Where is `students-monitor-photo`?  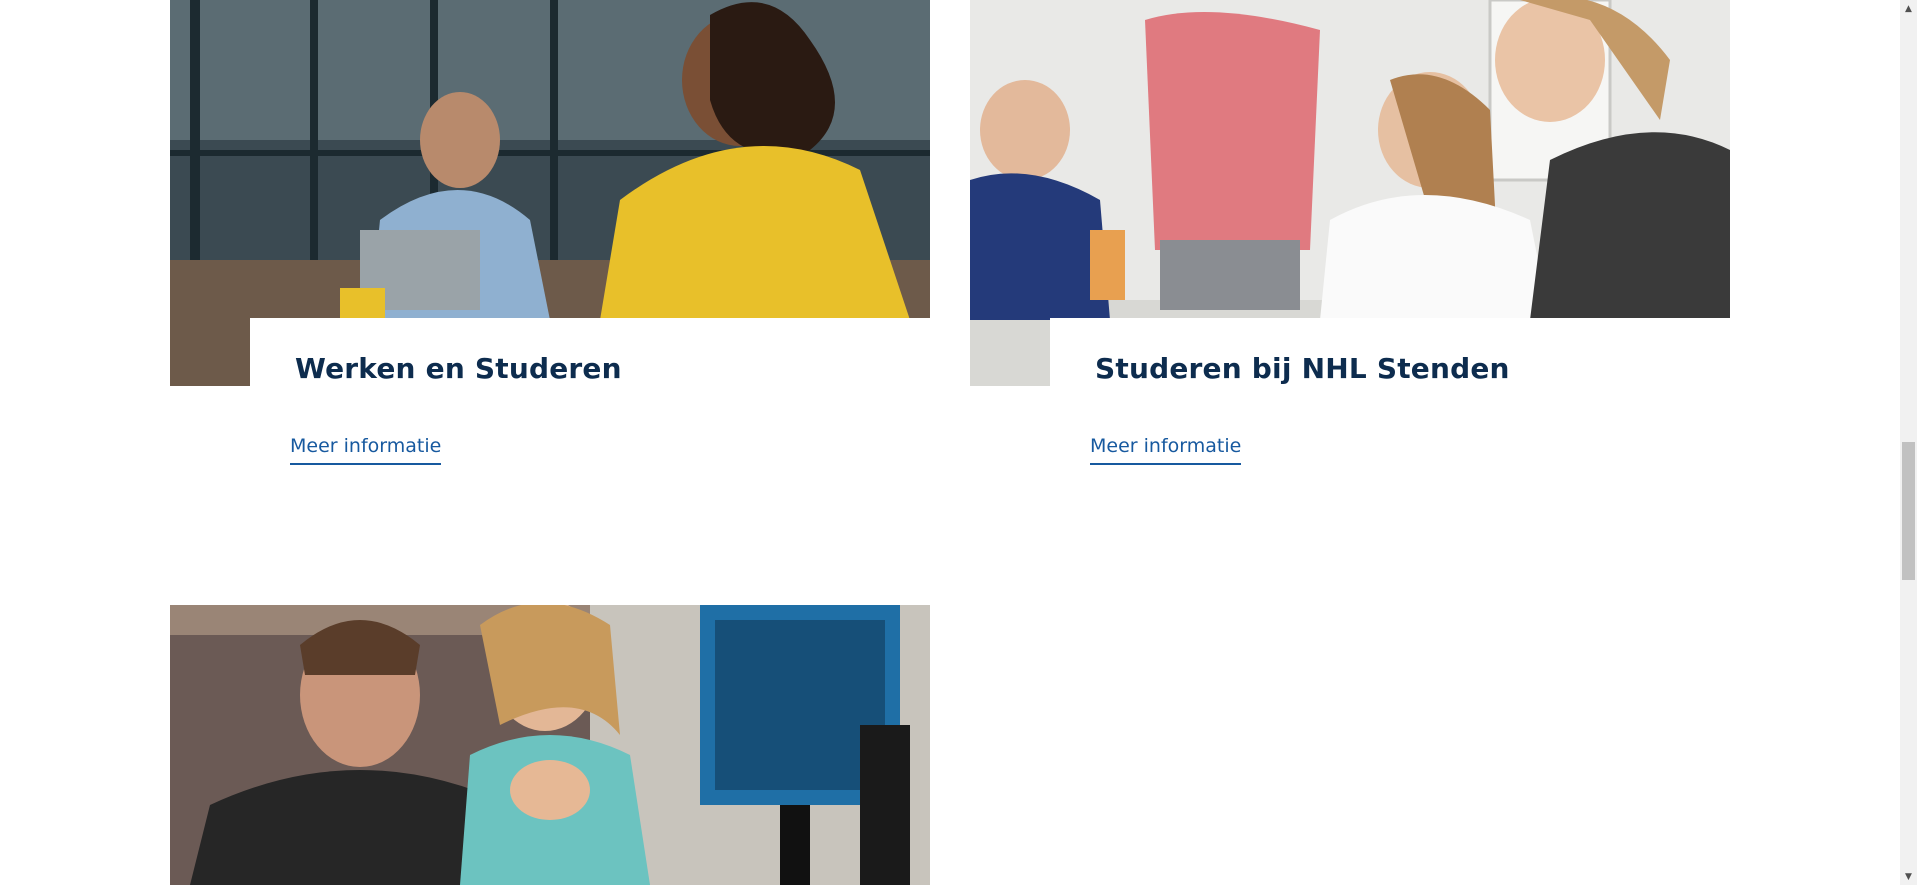 students-monitor-photo is located at coordinates (550, 745).